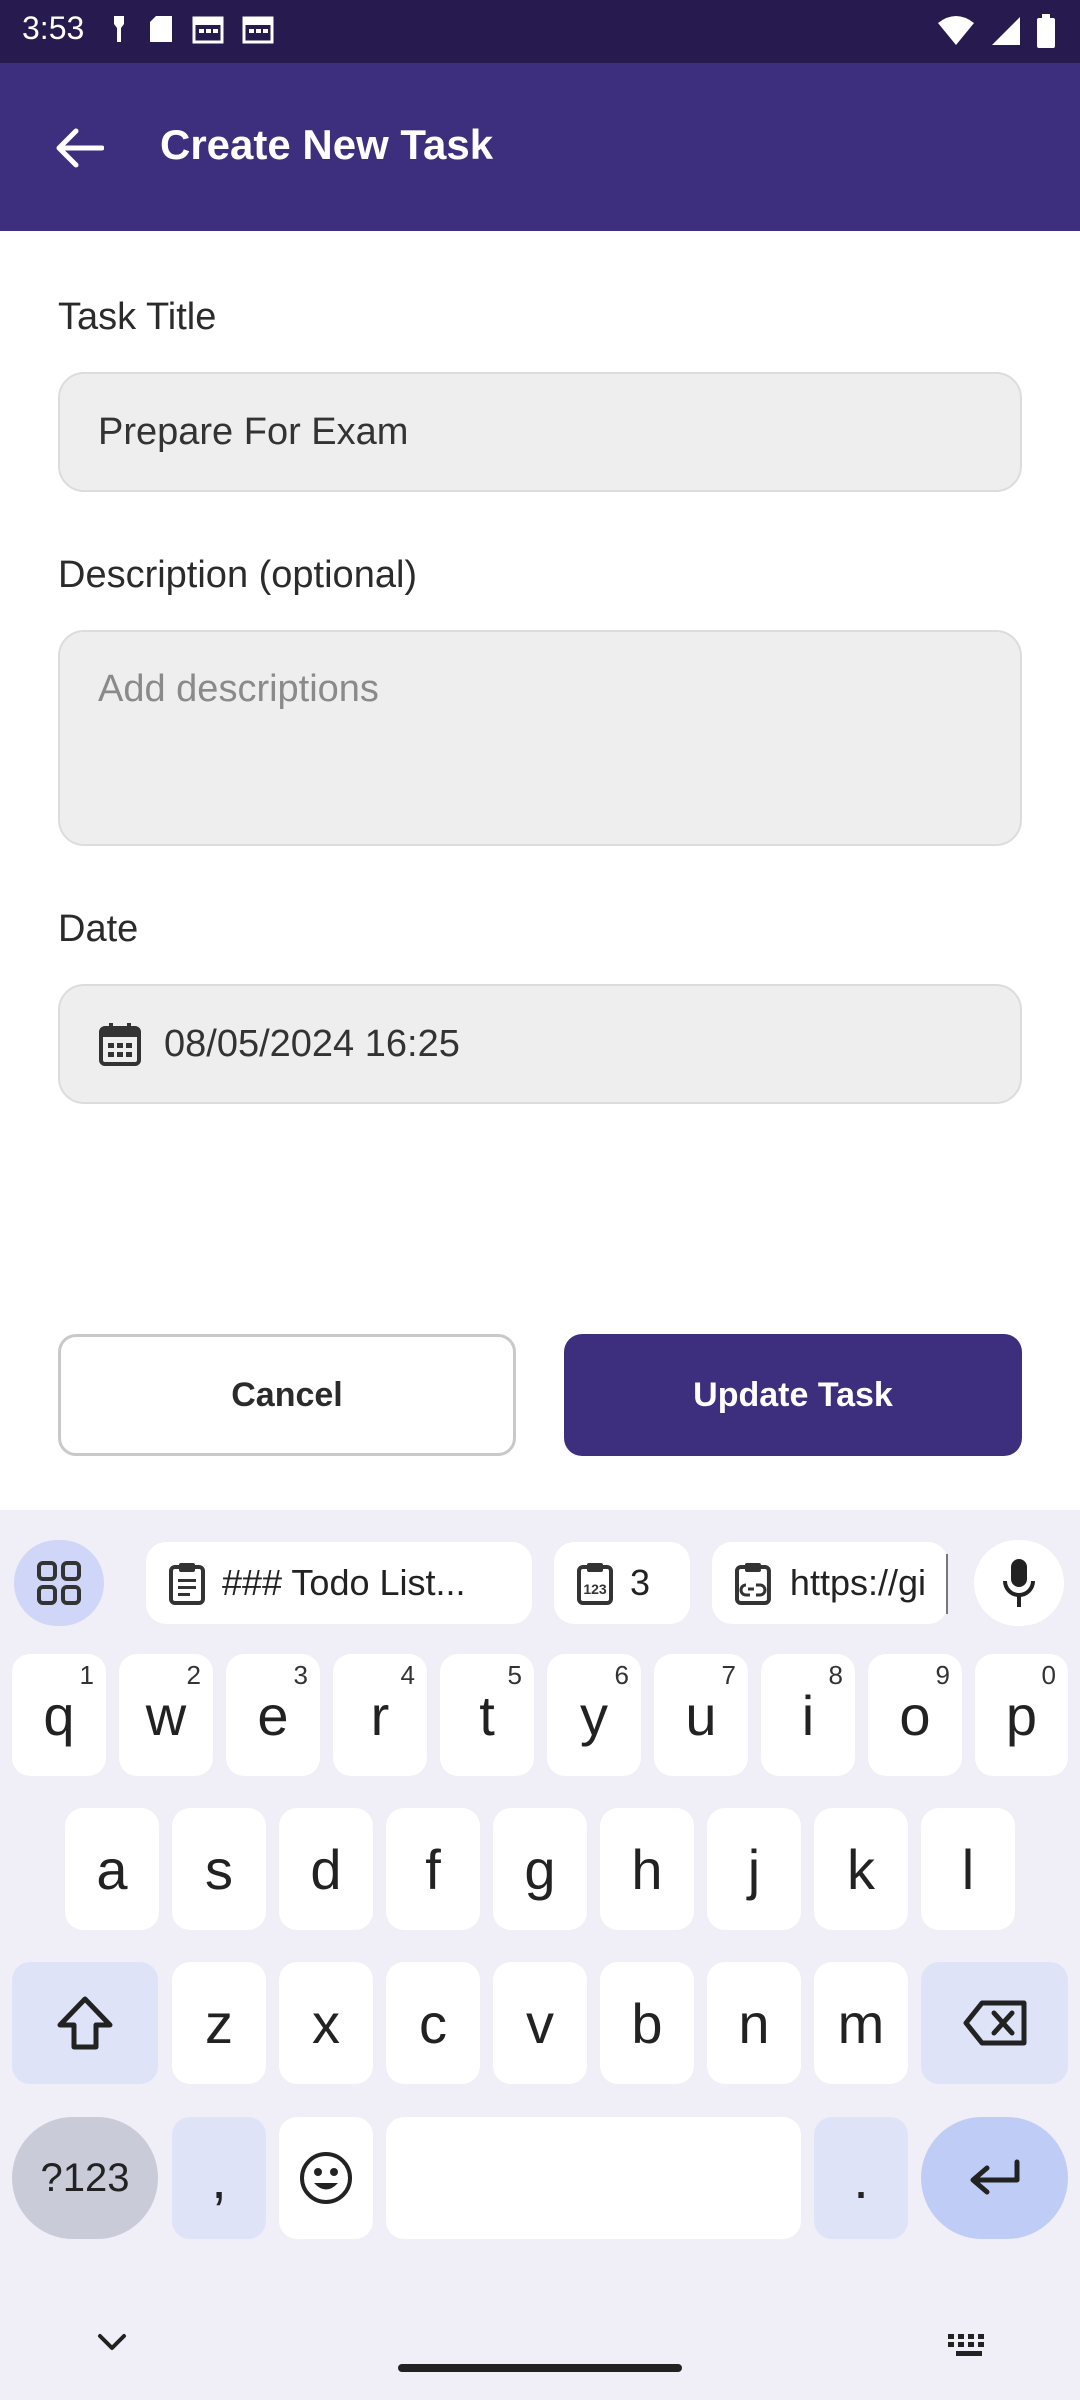 The image size is (1080, 2400). I want to click on comma-key: ,, so click(219, 2178).